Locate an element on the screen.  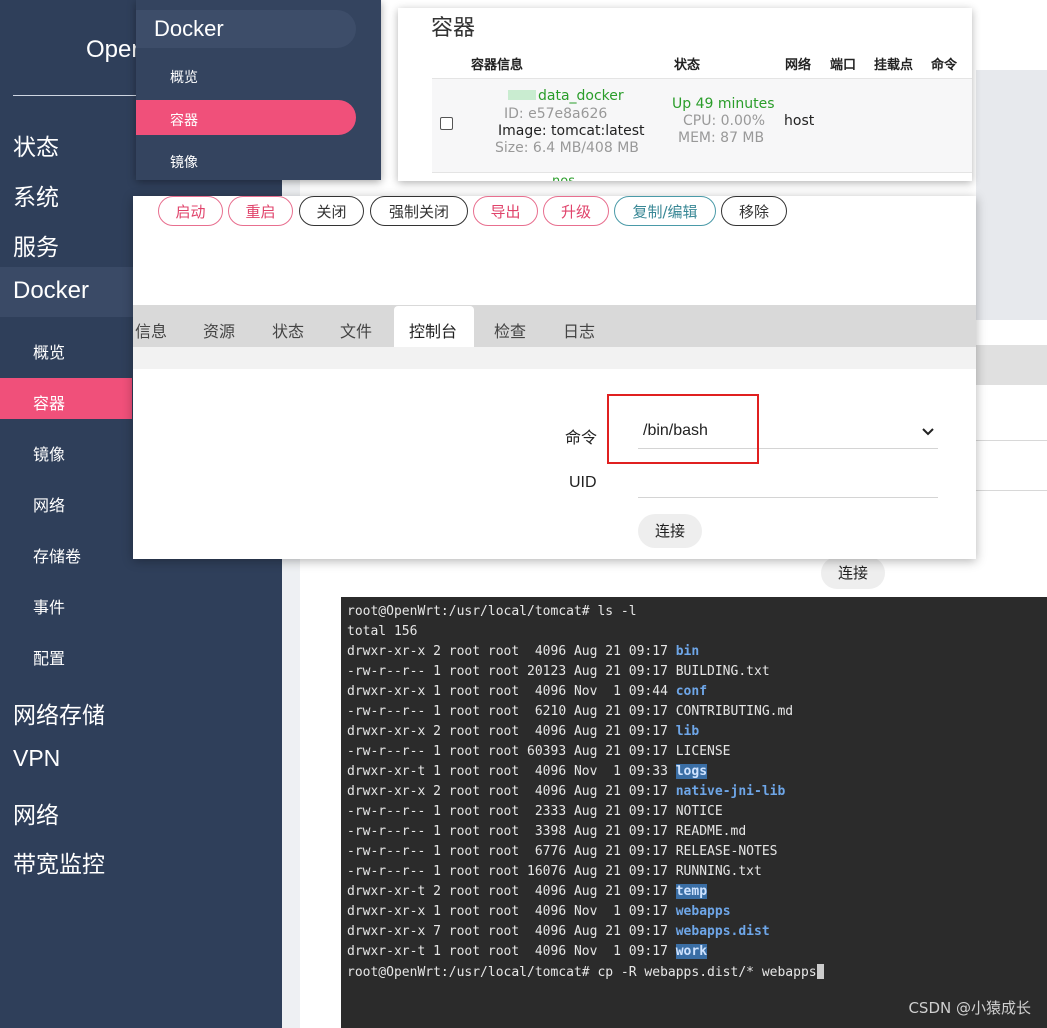
header-command: 命令 is located at coordinates (944, 65).